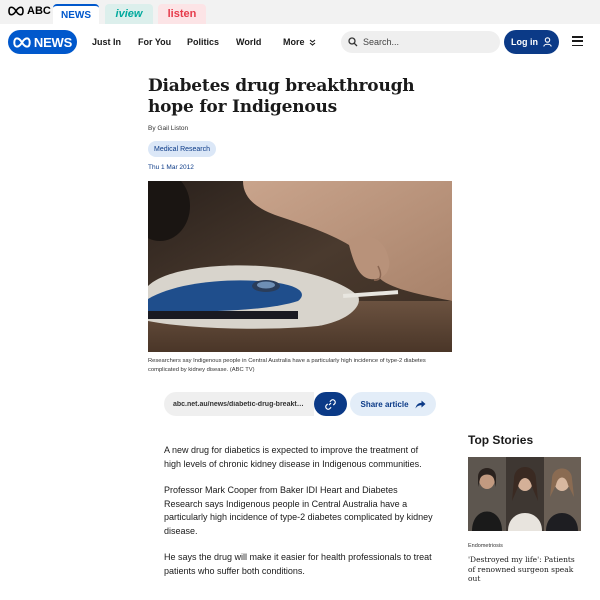 This screenshot has width=600, height=600. What do you see at coordinates (129, 14) in the screenshot?
I see `tab-iview: iview` at bounding box center [129, 14].